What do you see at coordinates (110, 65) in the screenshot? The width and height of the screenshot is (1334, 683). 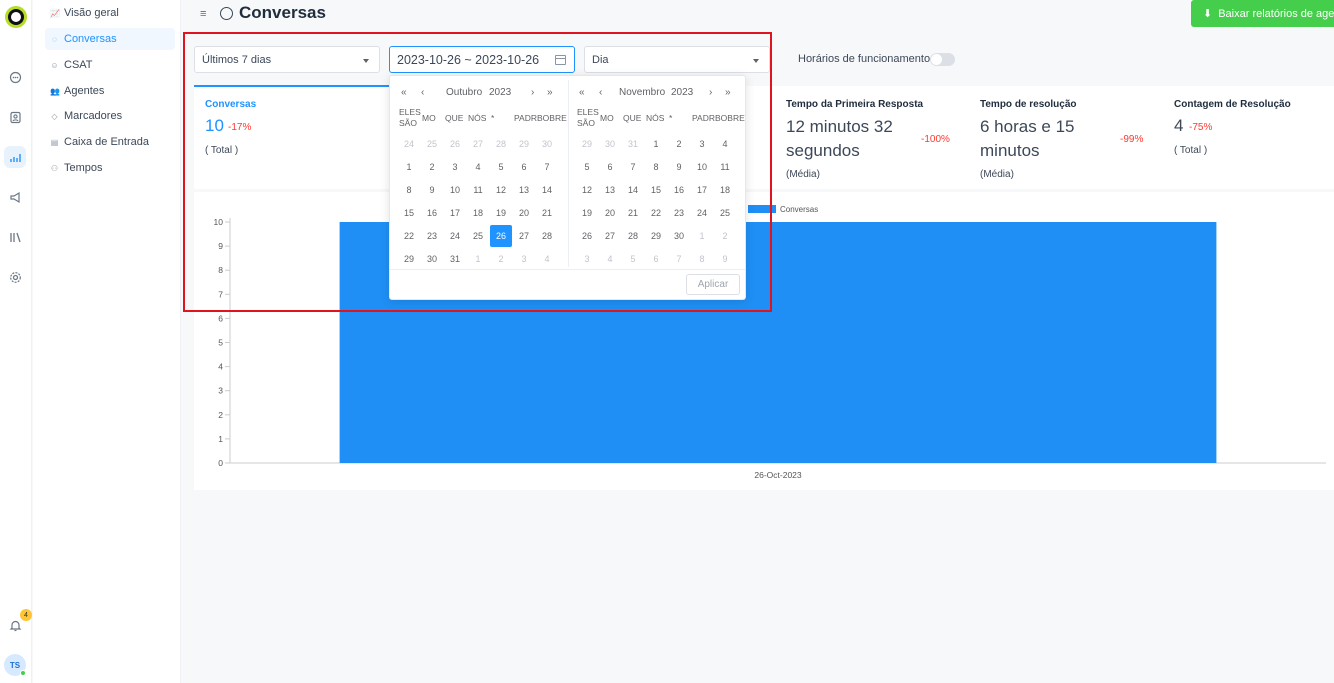 I see `sidebar-item-csat: ☺ CSAT` at bounding box center [110, 65].